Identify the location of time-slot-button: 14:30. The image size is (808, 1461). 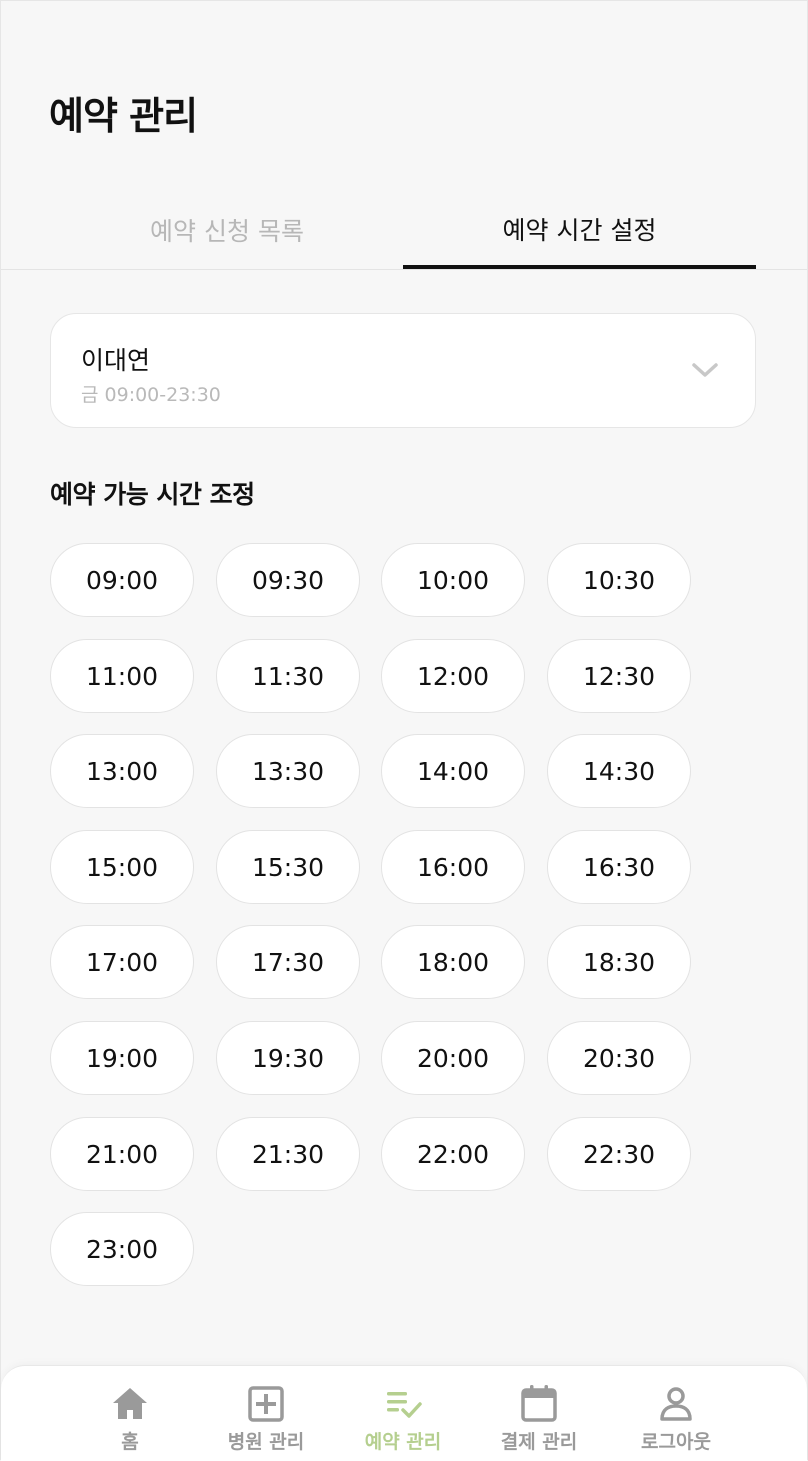
(619, 771).